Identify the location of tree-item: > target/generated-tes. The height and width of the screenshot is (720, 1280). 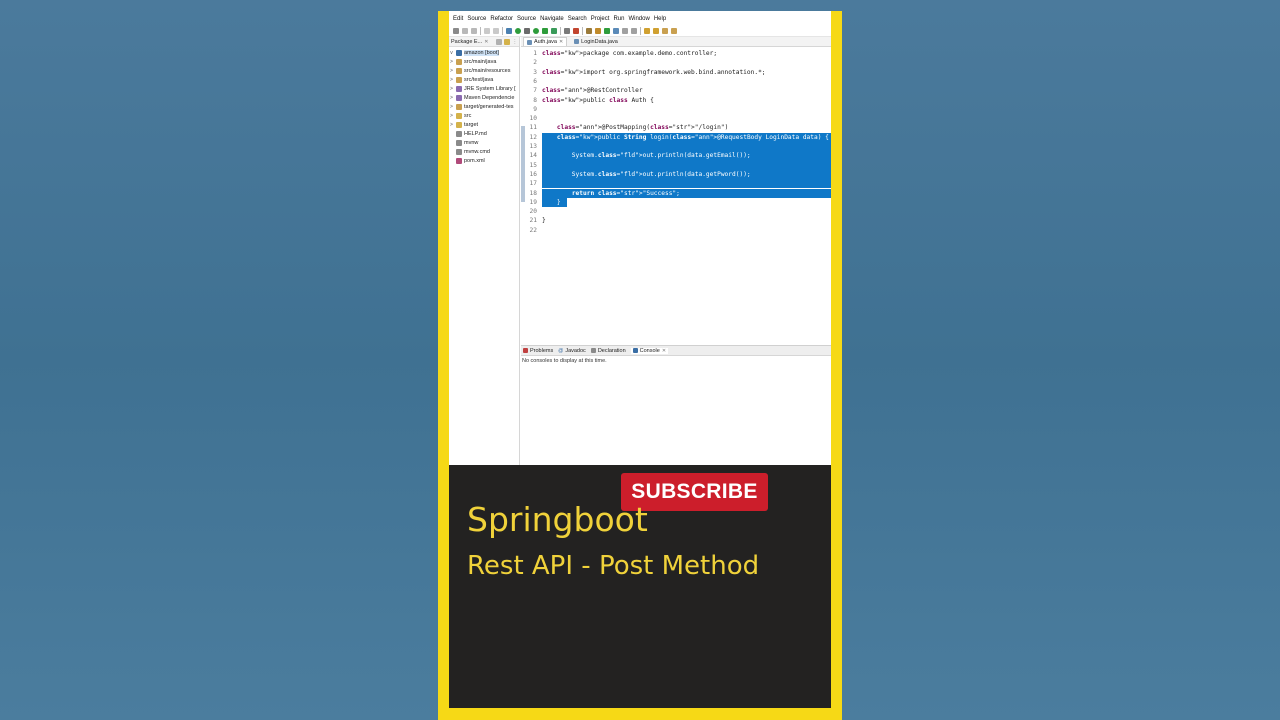
(484, 106).